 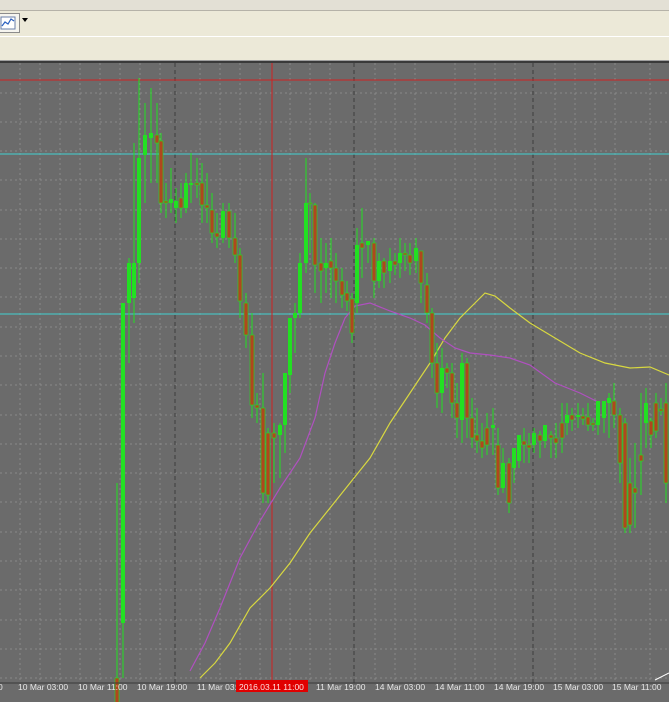 I want to click on chart-type-button, so click(x=10, y=23).